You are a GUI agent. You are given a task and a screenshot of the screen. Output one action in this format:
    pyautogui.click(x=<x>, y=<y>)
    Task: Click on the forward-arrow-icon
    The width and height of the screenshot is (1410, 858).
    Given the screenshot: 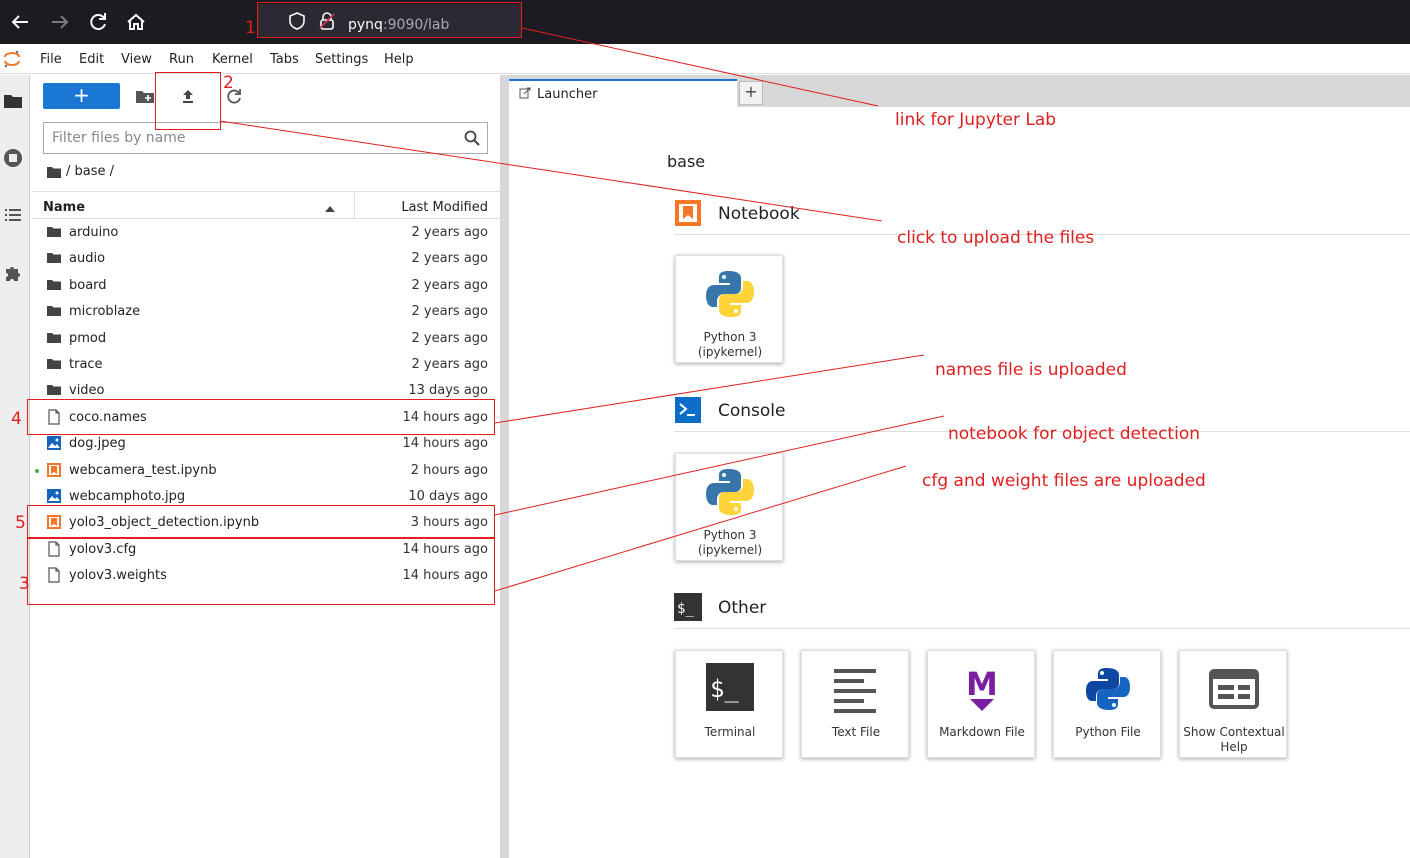 What is the action you would take?
    pyautogui.click(x=60, y=22)
    